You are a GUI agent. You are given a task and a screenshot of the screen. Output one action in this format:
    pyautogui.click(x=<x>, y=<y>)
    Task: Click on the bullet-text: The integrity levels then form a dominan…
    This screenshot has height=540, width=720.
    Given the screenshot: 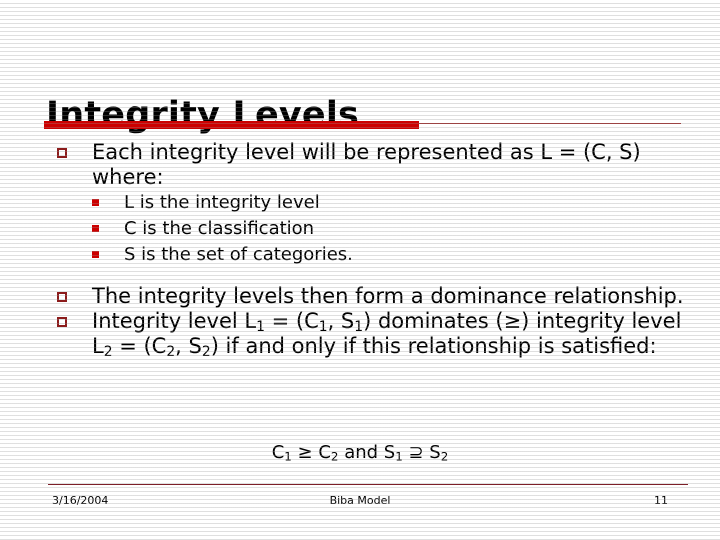 What is the action you would take?
    pyautogui.click(x=388, y=296)
    